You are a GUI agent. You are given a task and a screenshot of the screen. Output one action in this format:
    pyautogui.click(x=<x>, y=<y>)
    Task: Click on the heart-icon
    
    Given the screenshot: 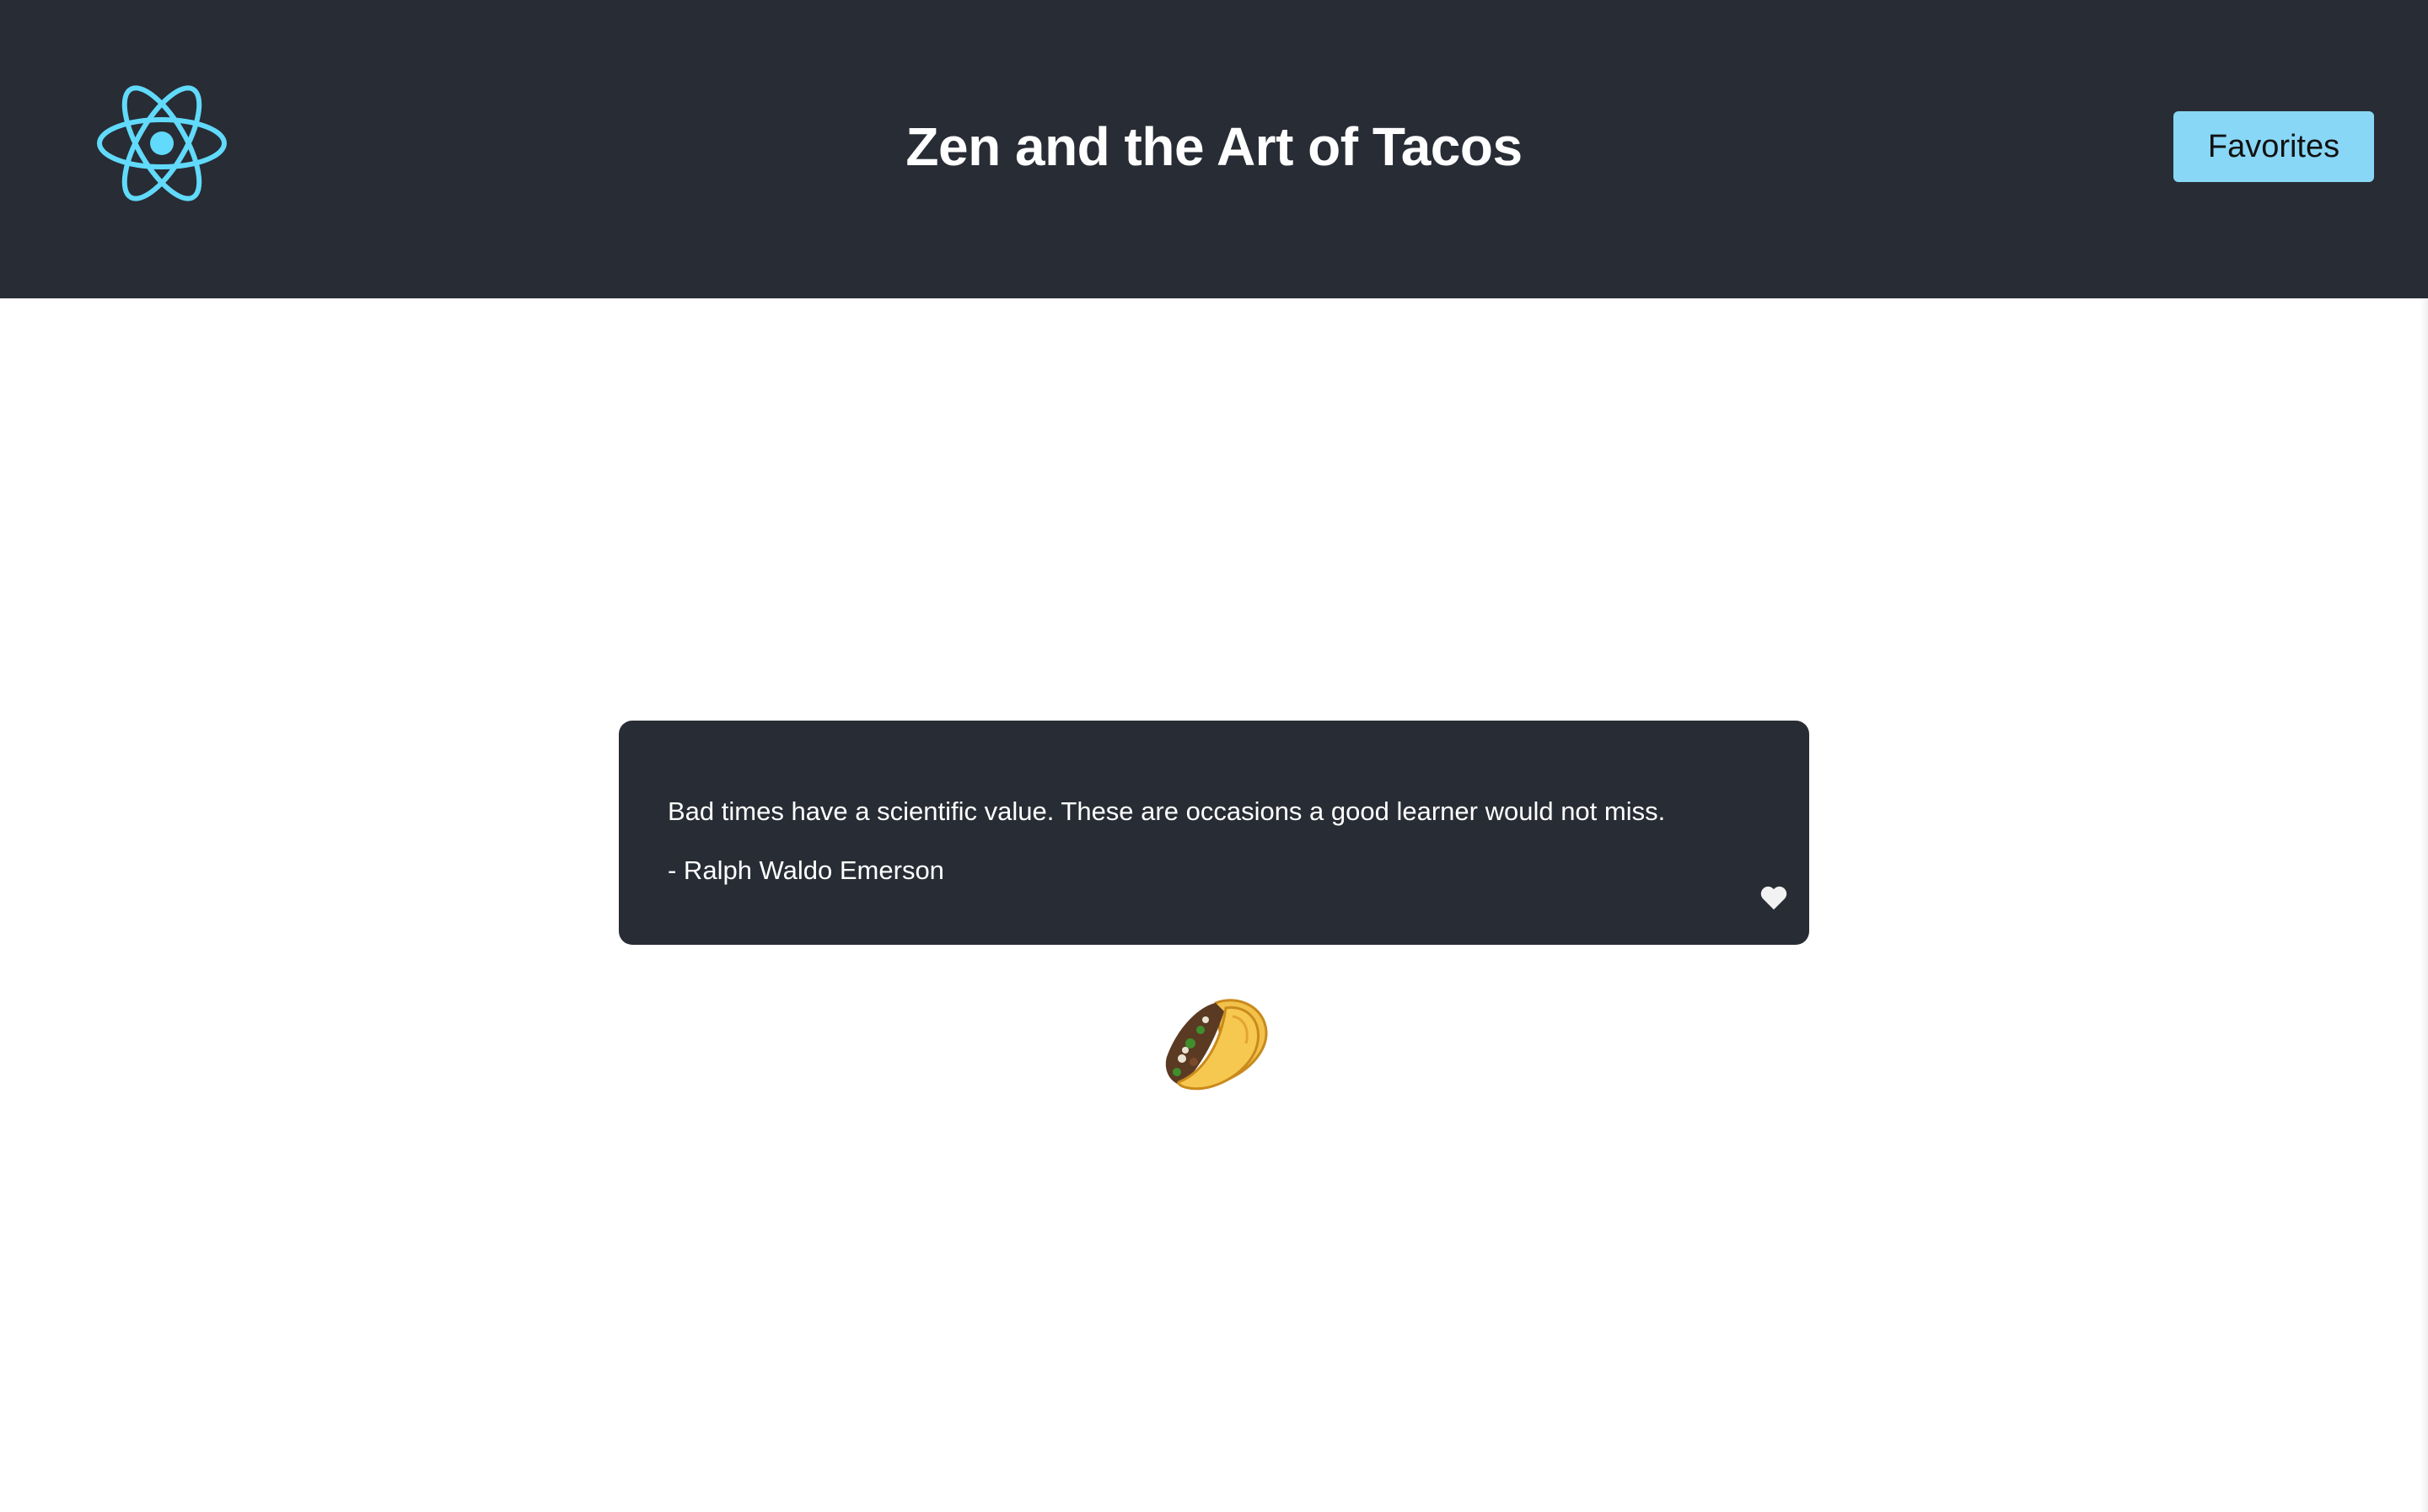 What is the action you would take?
    pyautogui.click(x=1773, y=898)
    